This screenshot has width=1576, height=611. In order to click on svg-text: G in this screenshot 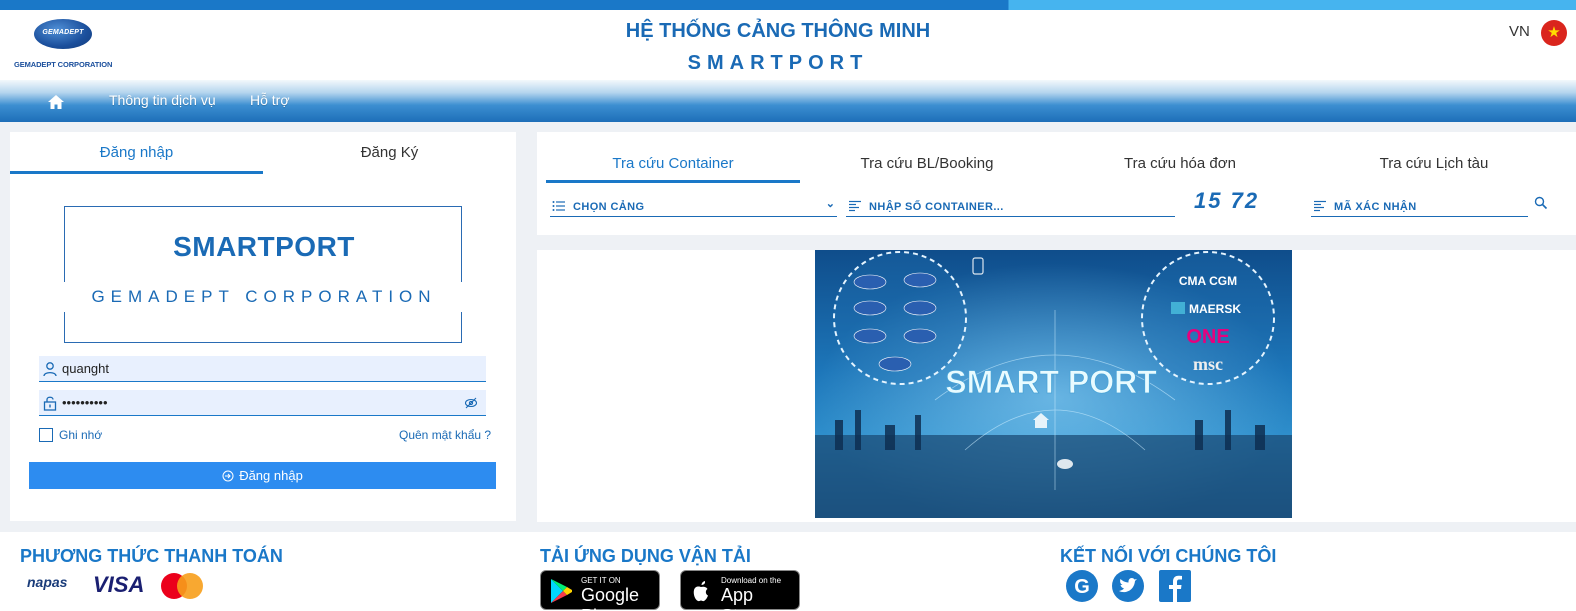, I will do `click(1082, 587)`.